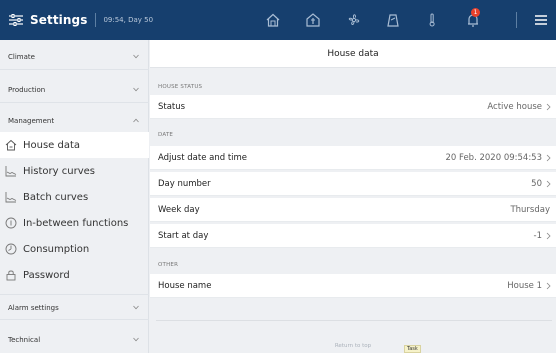  What do you see at coordinates (353, 184) in the screenshot?
I see `setting-row-day-number: Day number 50` at bounding box center [353, 184].